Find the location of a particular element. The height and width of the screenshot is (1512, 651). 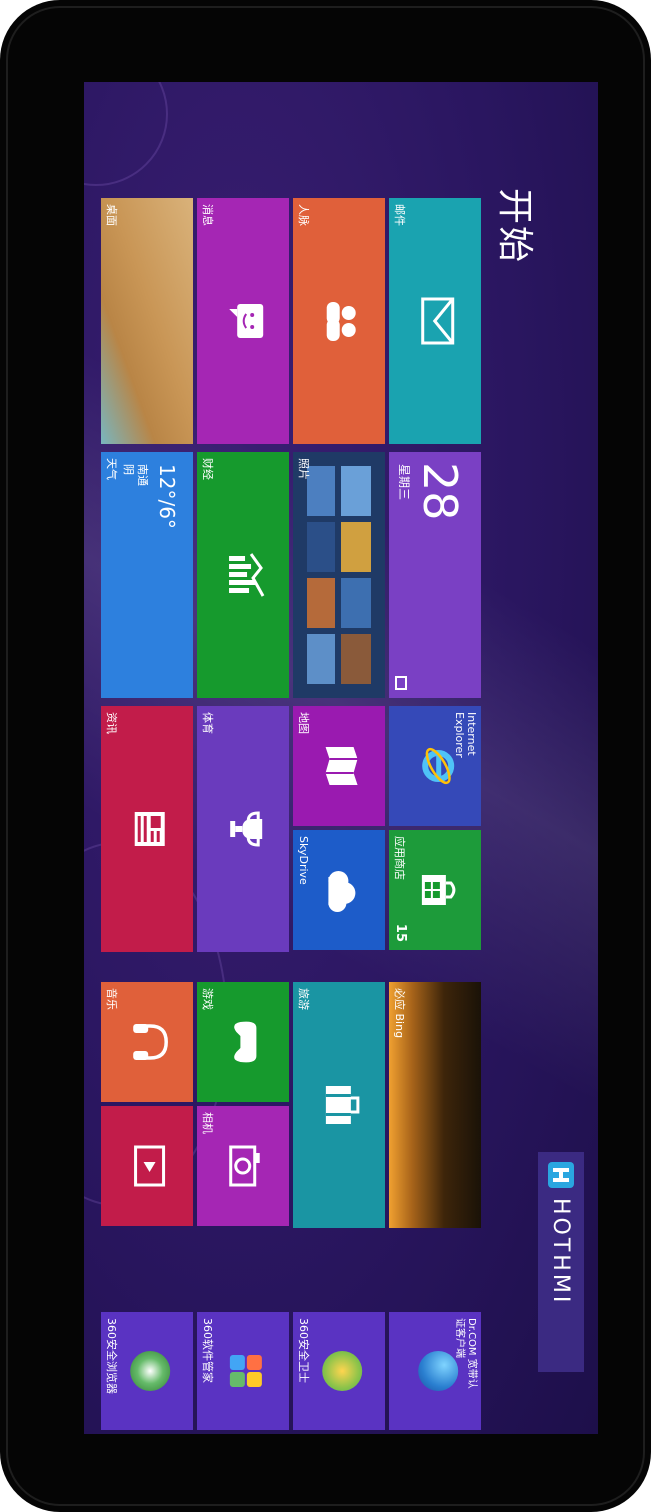

gamepad-icon is located at coordinates (245, 1042).